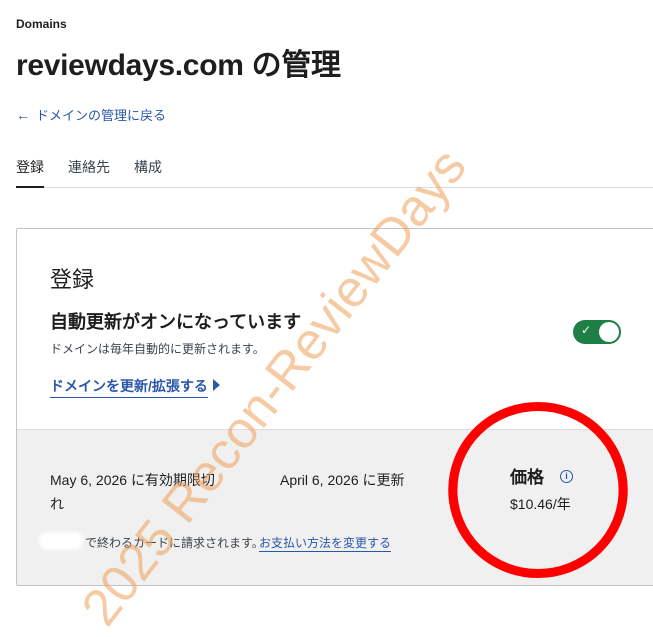  What do you see at coordinates (30, 169) in the screenshot?
I see `tab-registration: 登録` at bounding box center [30, 169].